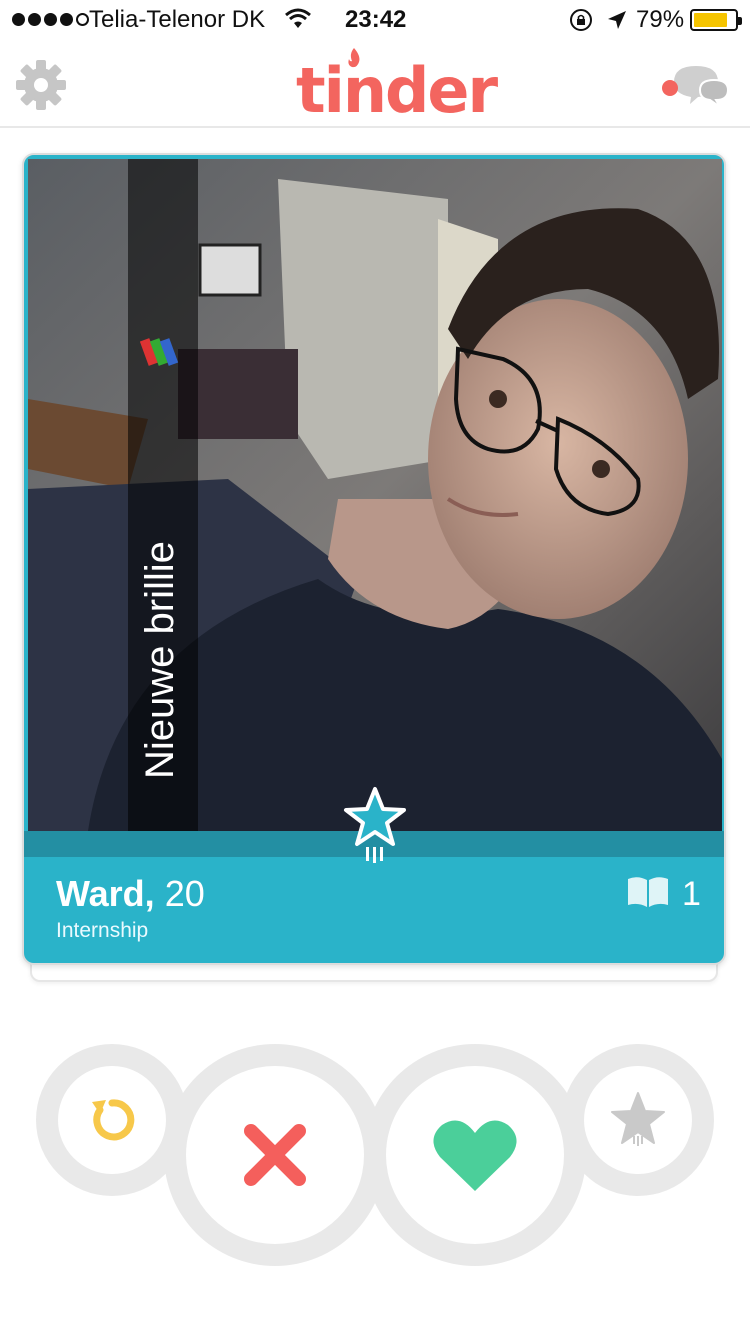 The width and height of the screenshot is (750, 1334). I want to click on clock: 23:42, so click(376, 19).